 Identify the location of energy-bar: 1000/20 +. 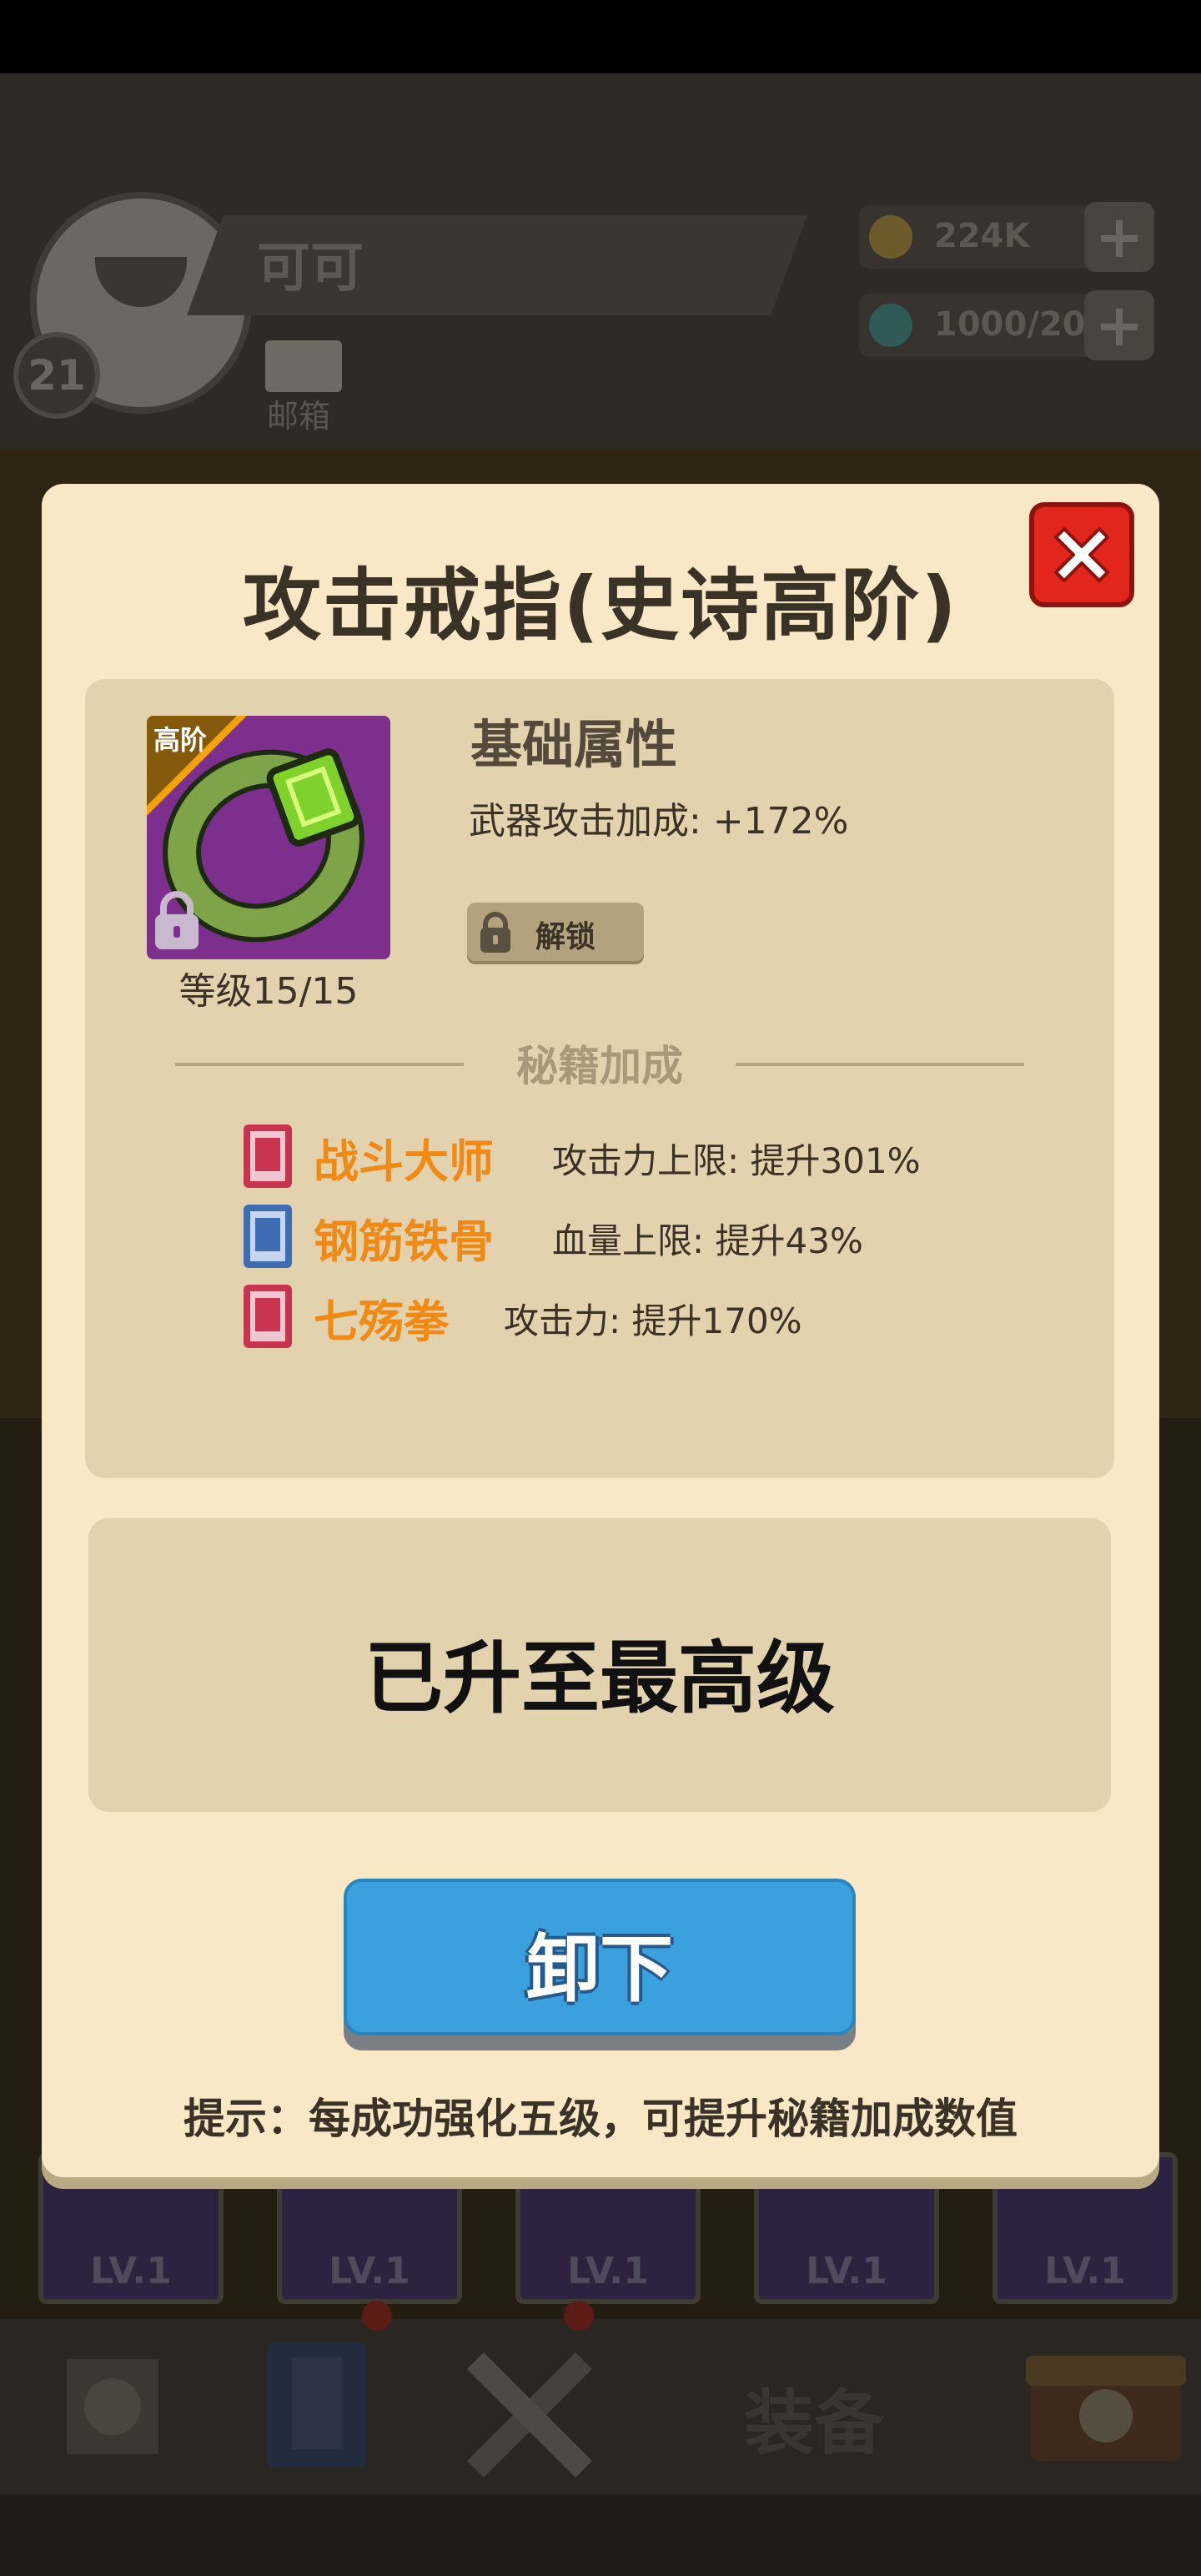
(1007, 325).